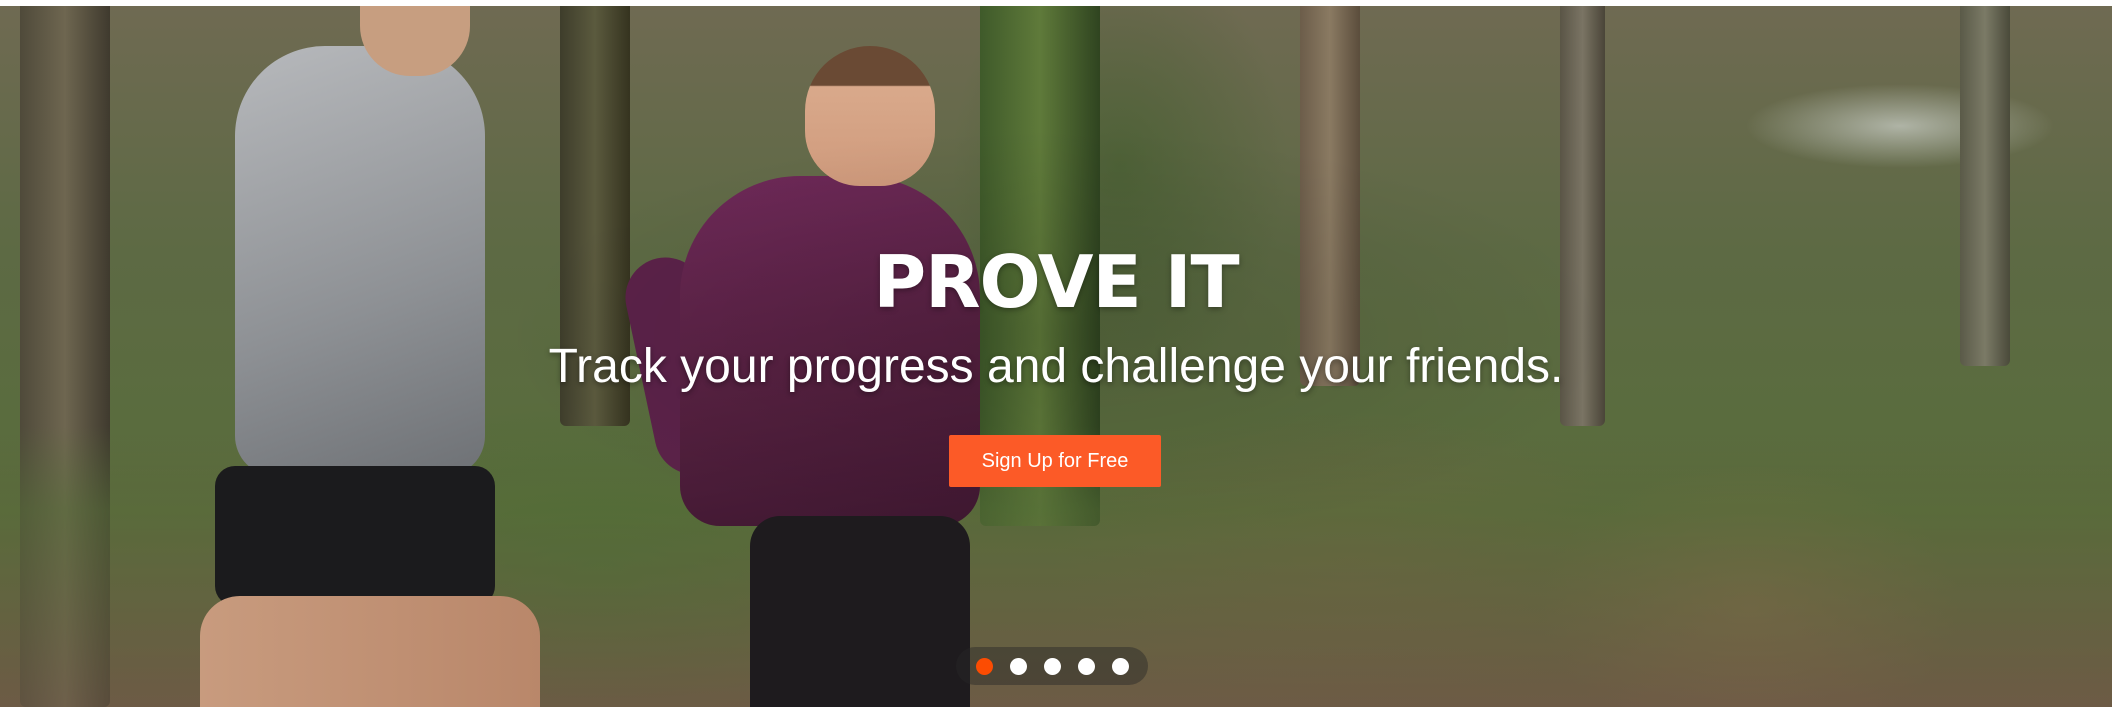 The width and height of the screenshot is (2112, 707). I want to click on sign-up-button: Sign Up for Free, so click(1055, 461).